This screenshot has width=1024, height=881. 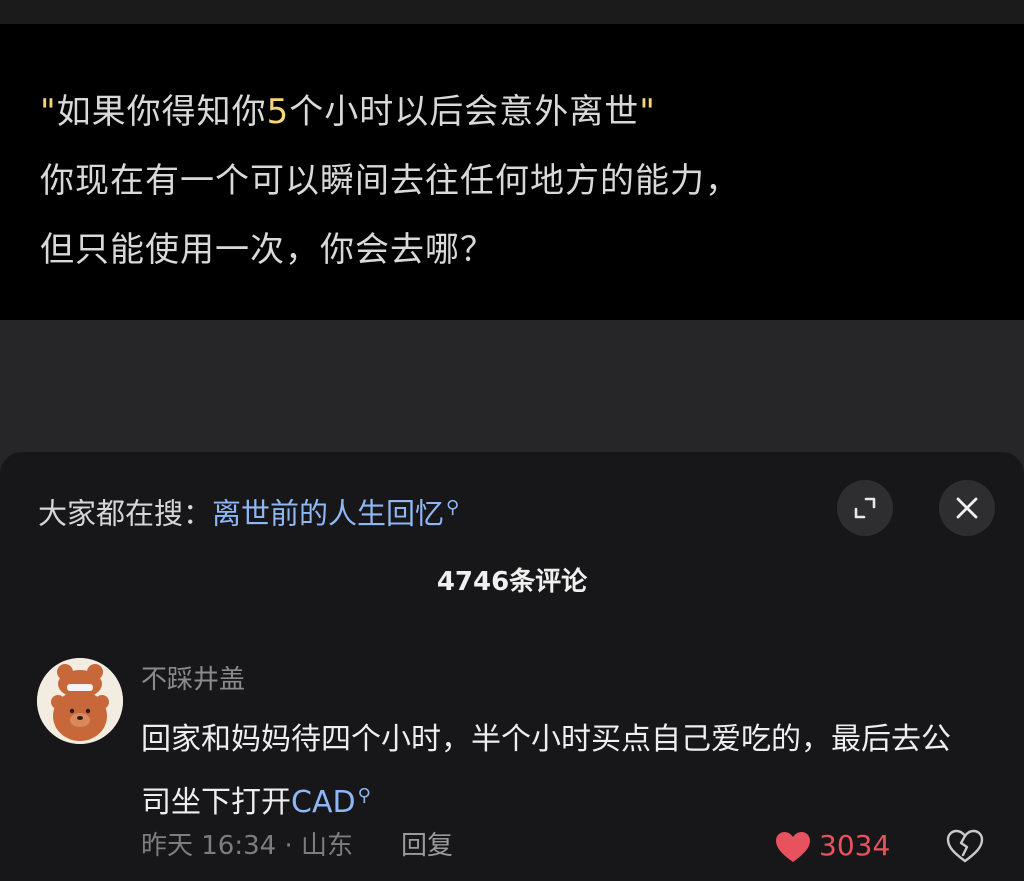 What do you see at coordinates (512, 582) in the screenshot?
I see `comment-count: 4746条评论` at bounding box center [512, 582].